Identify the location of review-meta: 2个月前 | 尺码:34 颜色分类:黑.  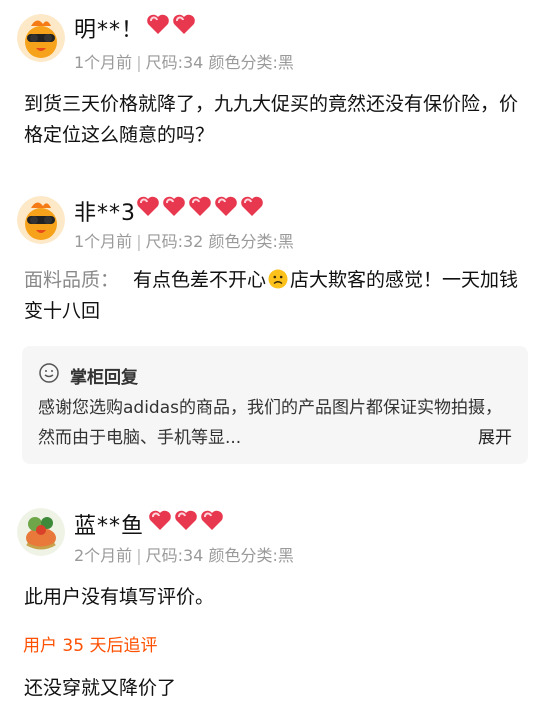
(184, 554).